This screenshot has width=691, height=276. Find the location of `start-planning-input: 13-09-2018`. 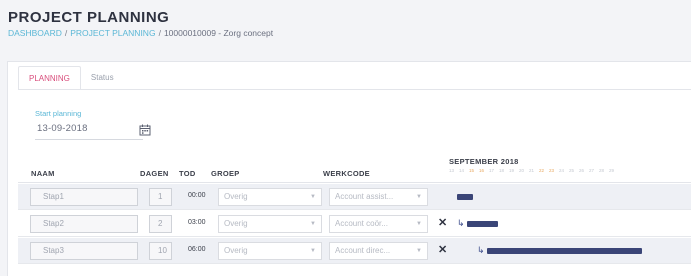

start-planning-input: 13-09-2018 is located at coordinates (62, 128).